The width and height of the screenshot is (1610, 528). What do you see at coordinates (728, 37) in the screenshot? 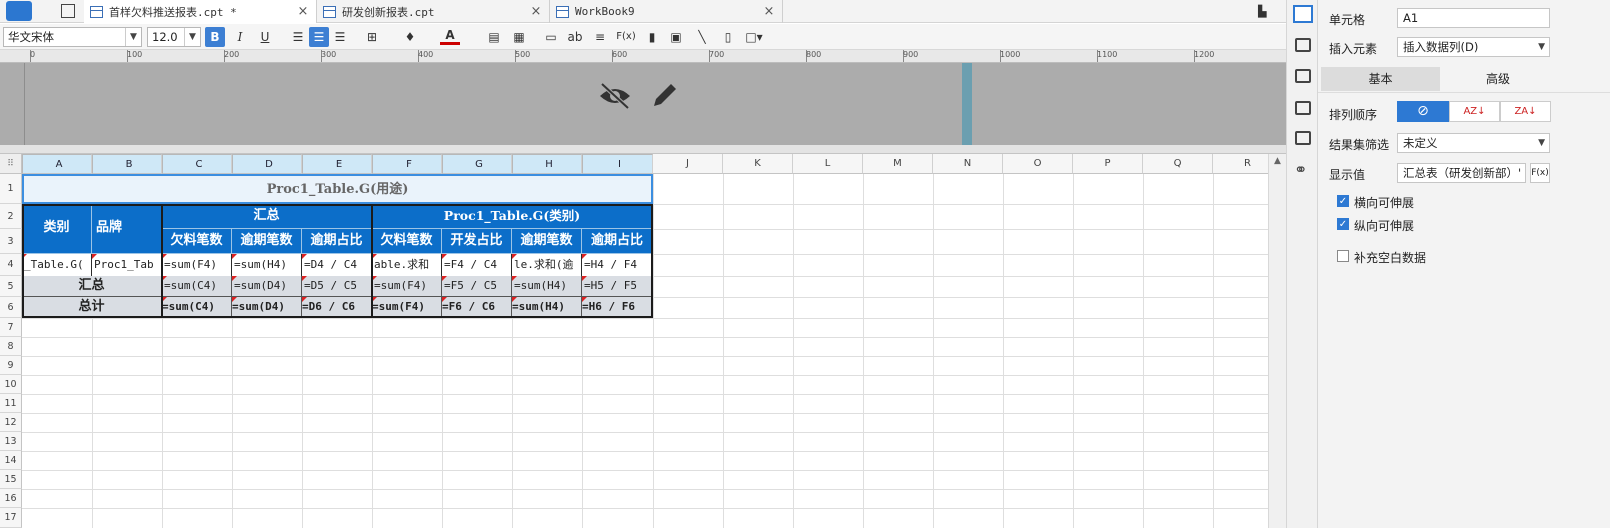
I see `sub-report-icon: ▯` at bounding box center [728, 37].